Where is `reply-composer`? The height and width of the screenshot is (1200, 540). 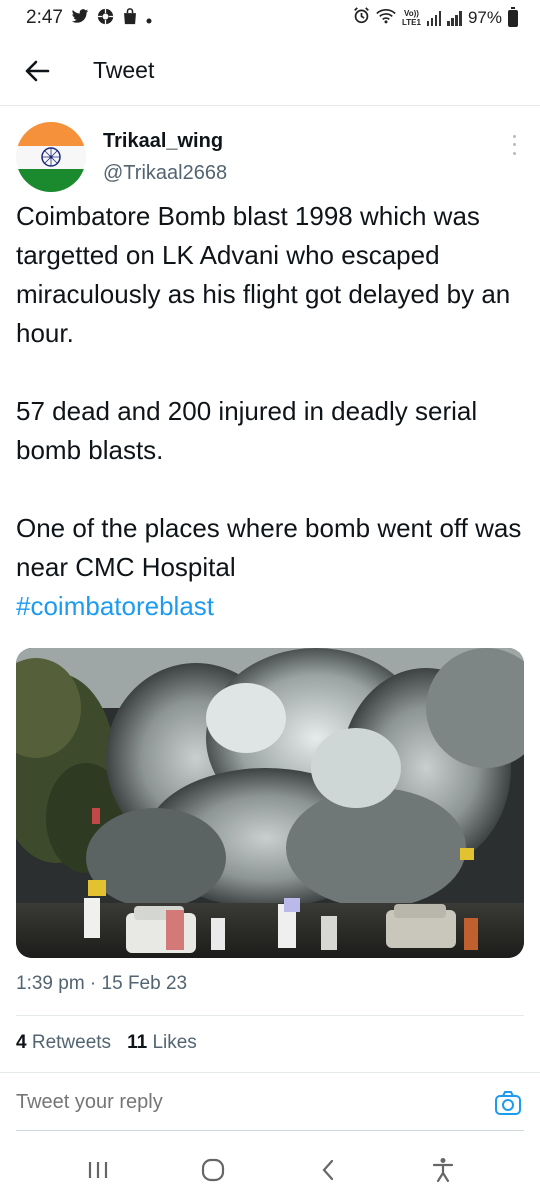 reply-composer is located at coordinates (270, 1102).